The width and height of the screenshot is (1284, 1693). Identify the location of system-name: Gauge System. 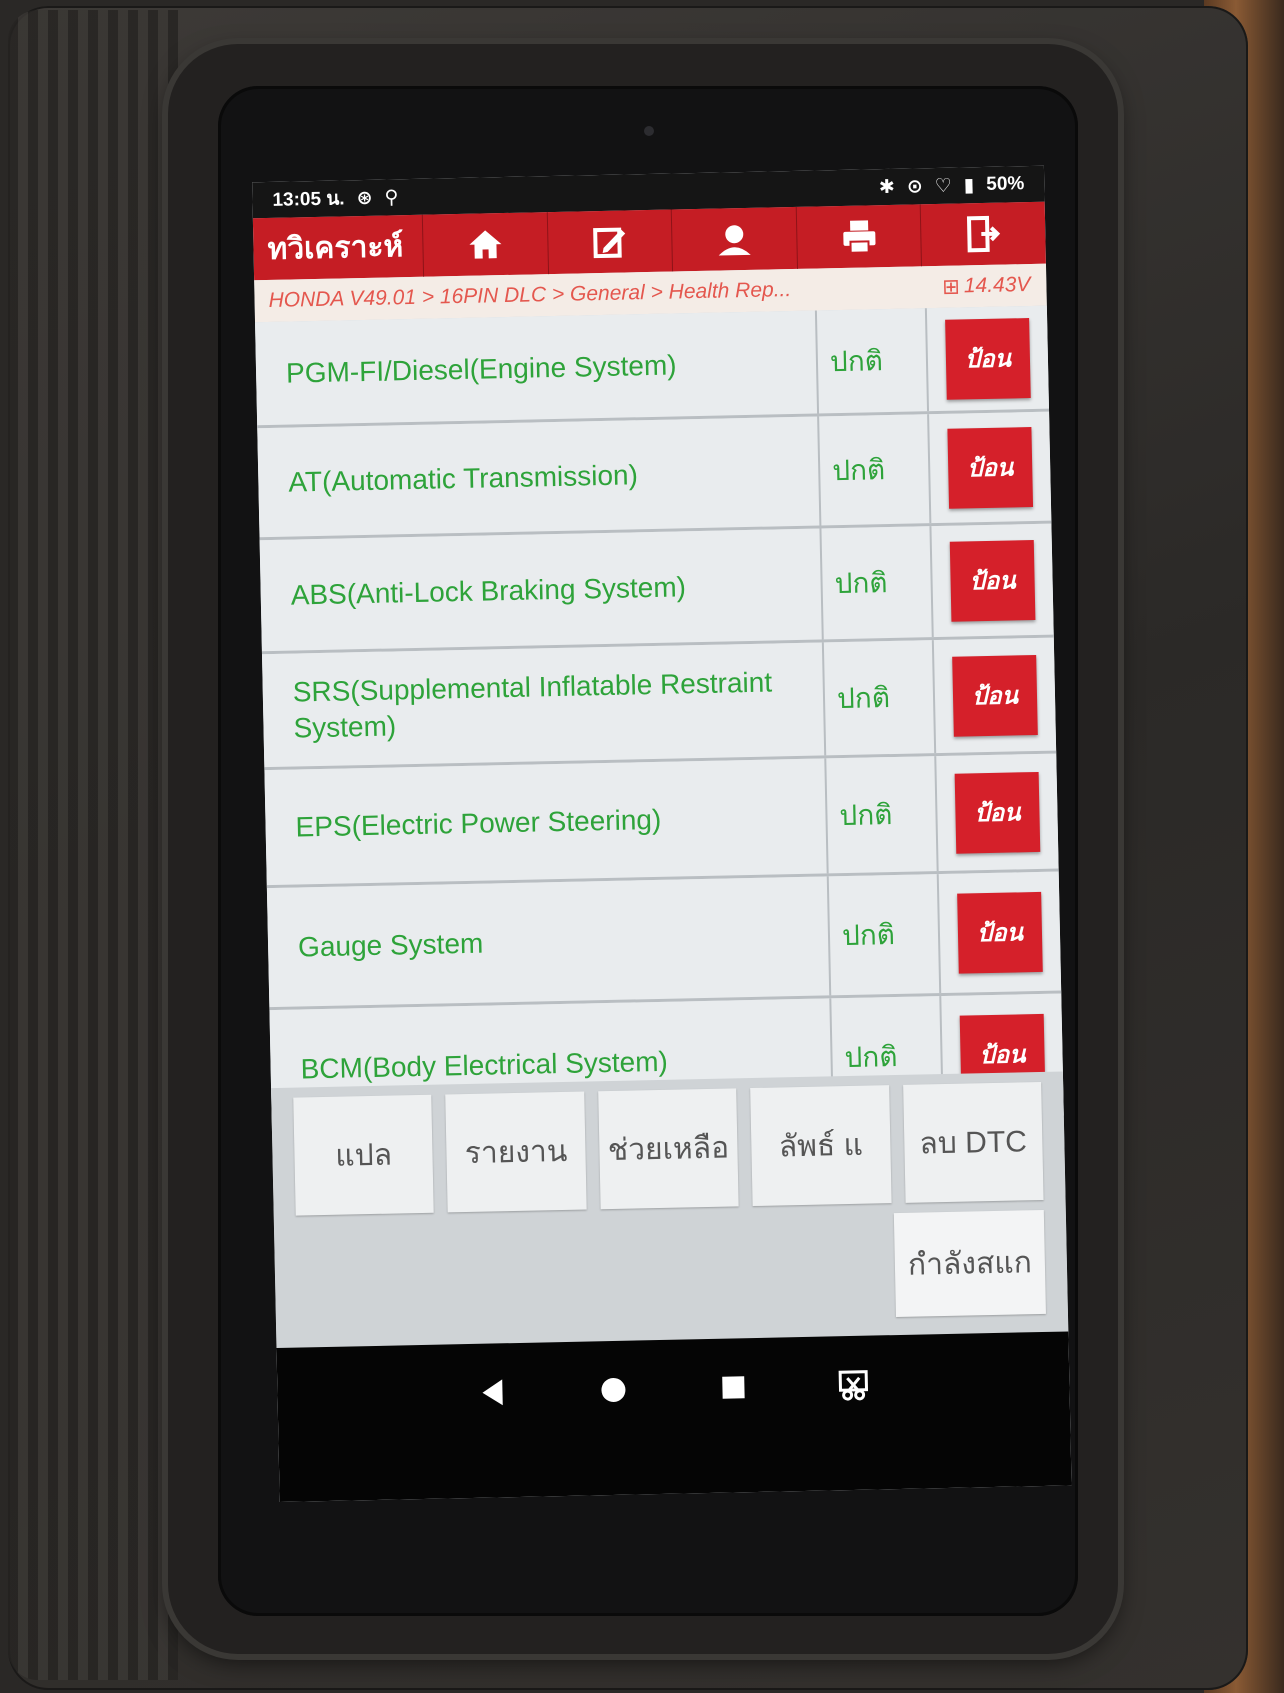
(549, 942).